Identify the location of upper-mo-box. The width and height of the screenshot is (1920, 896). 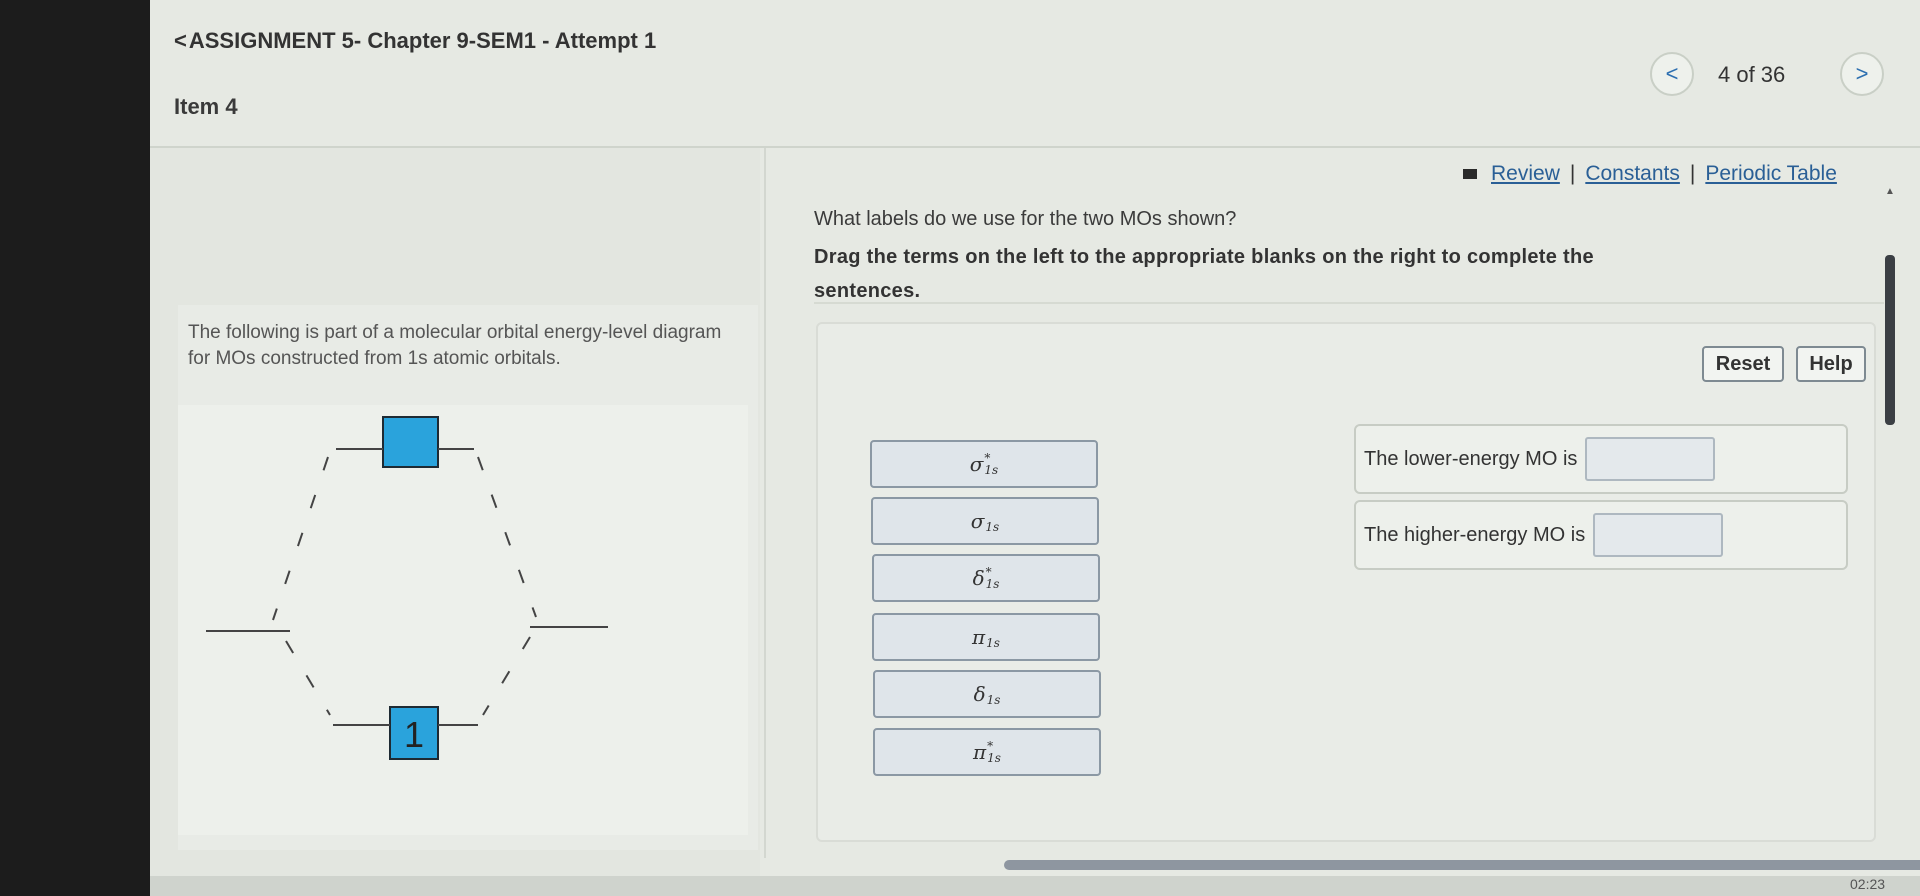
(410, 442).